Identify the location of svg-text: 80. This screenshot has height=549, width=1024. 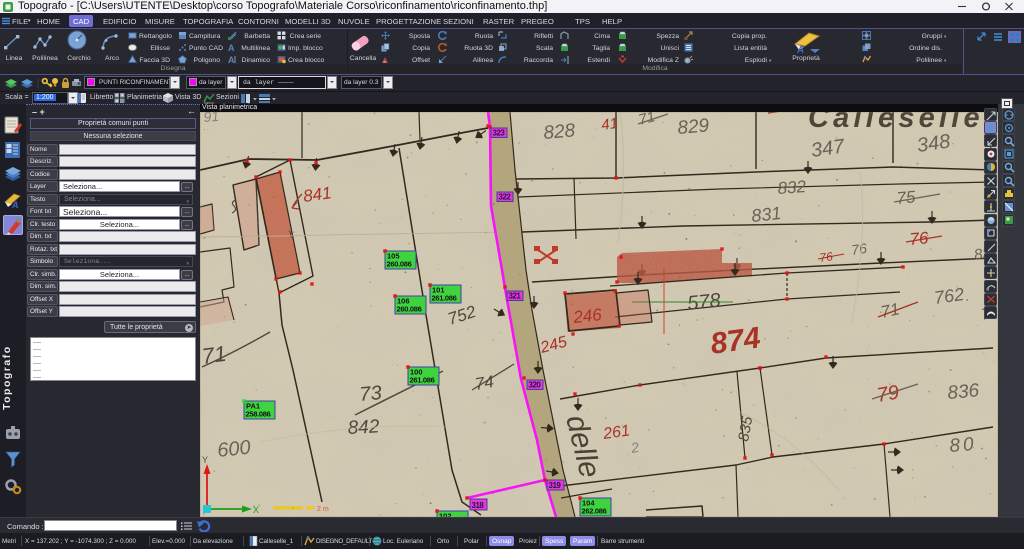
(963, 445).